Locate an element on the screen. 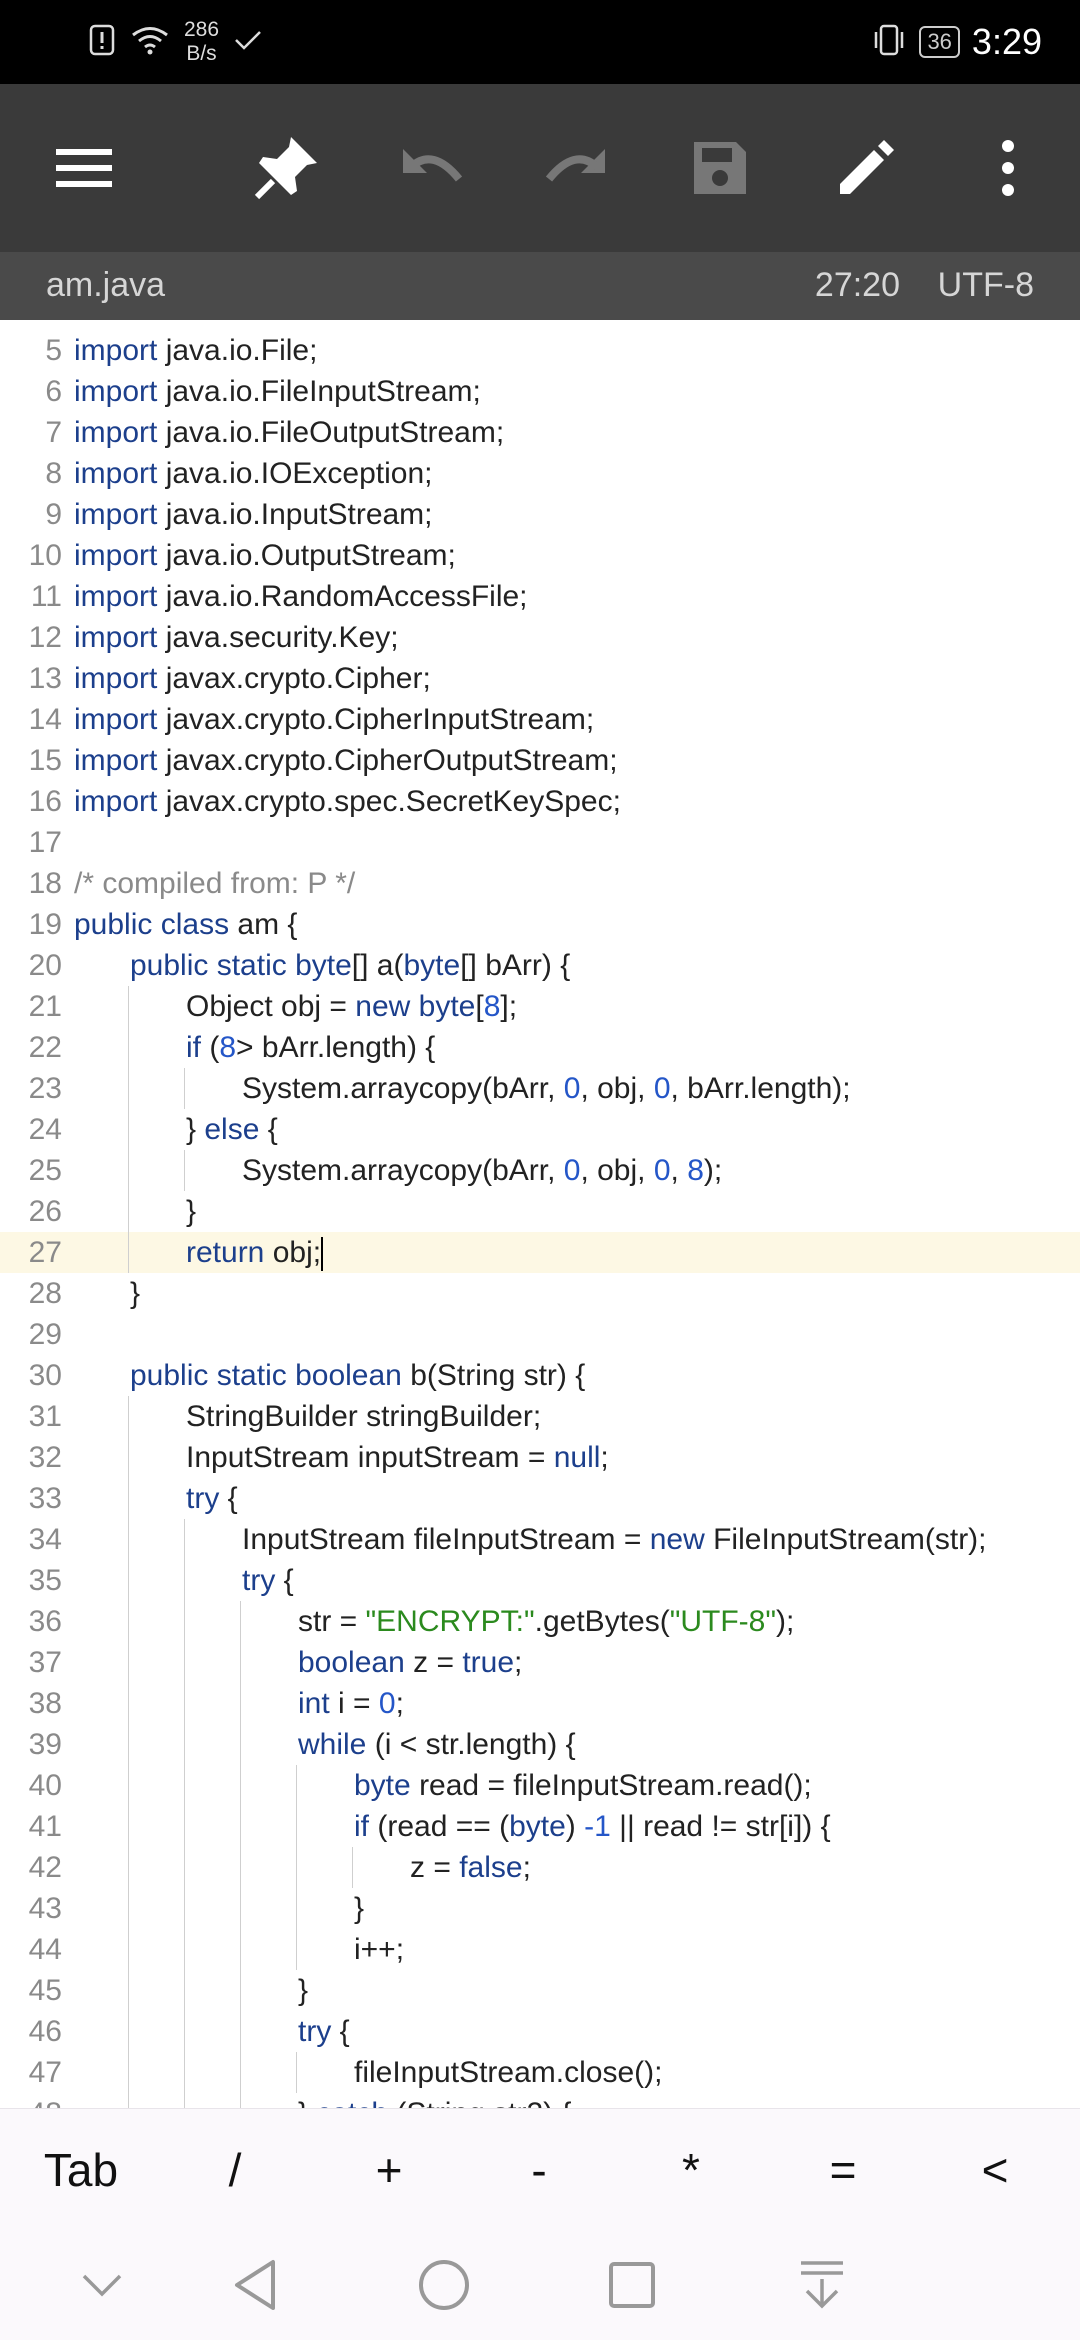 The image size is (1080, 2340). menu-button is located at coordinates (84, 168).